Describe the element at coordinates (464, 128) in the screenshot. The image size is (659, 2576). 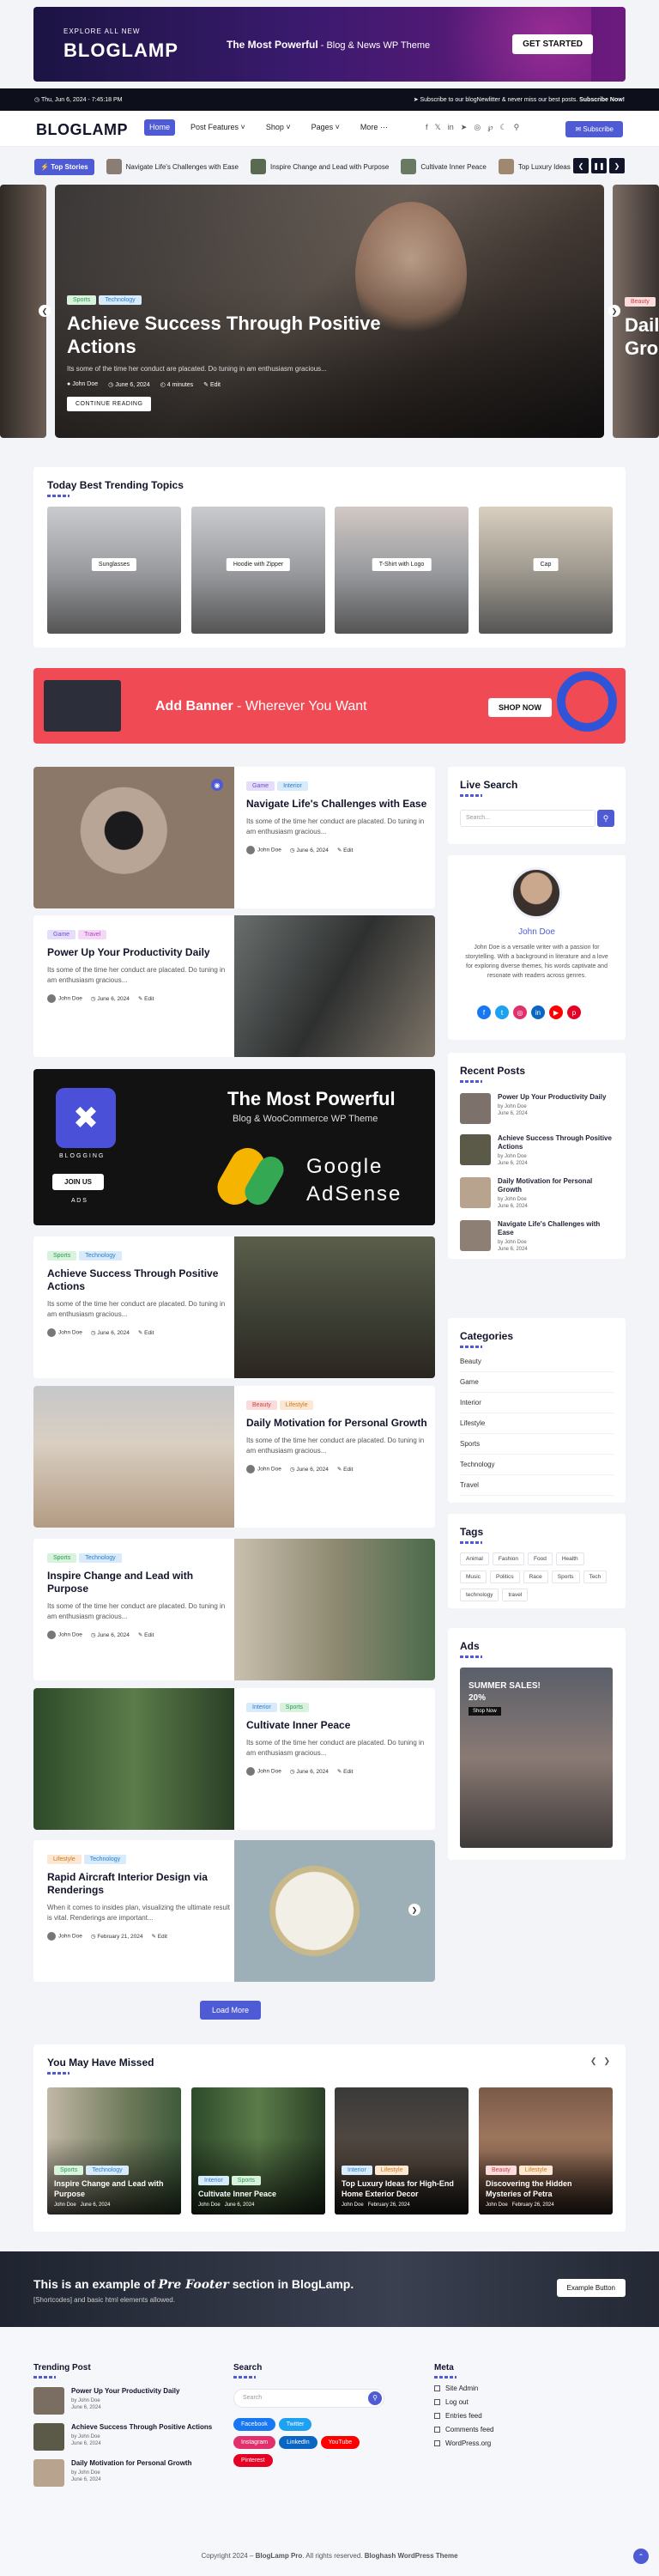
I see `telegram-icon: ➤` at that location.